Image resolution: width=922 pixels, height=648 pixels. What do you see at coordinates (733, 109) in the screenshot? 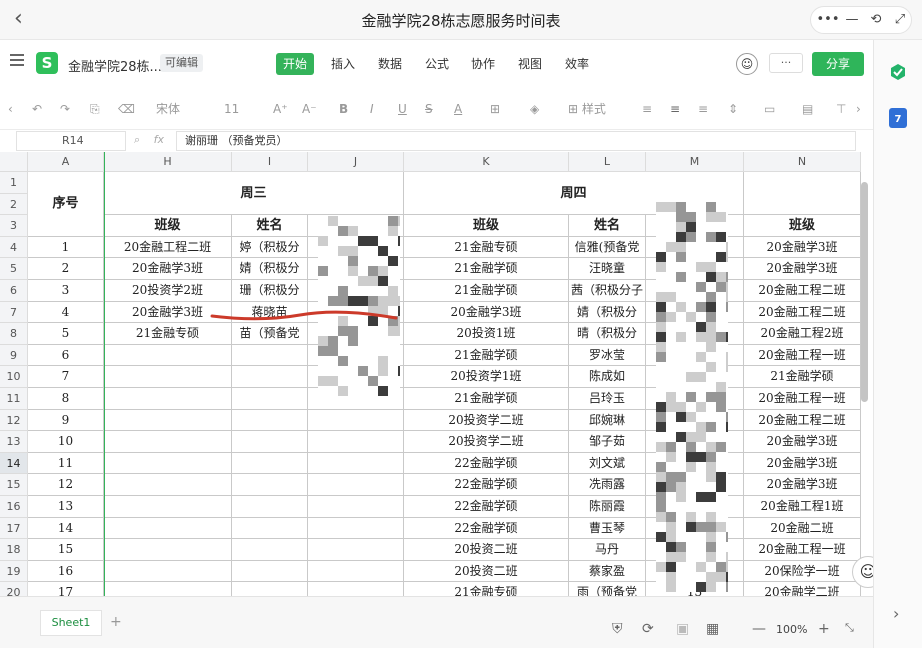
I see `vertical-align-icon: ⇕` at bounding box center [733, 109].